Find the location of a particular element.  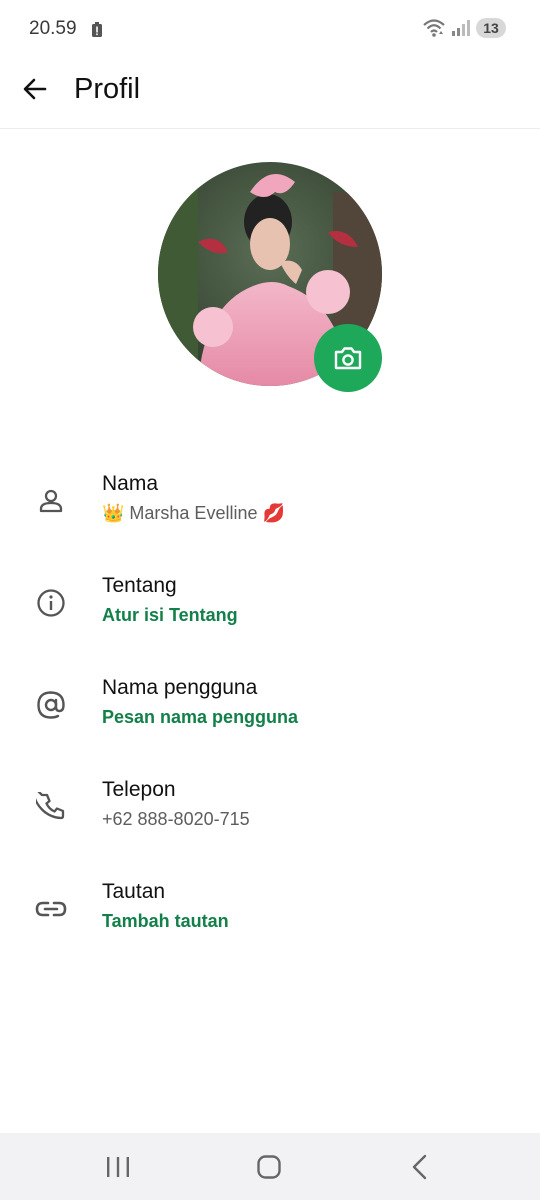

field-row-username: Nama pengguna Pesan nama pengguna is located at coordinates (270, 705).